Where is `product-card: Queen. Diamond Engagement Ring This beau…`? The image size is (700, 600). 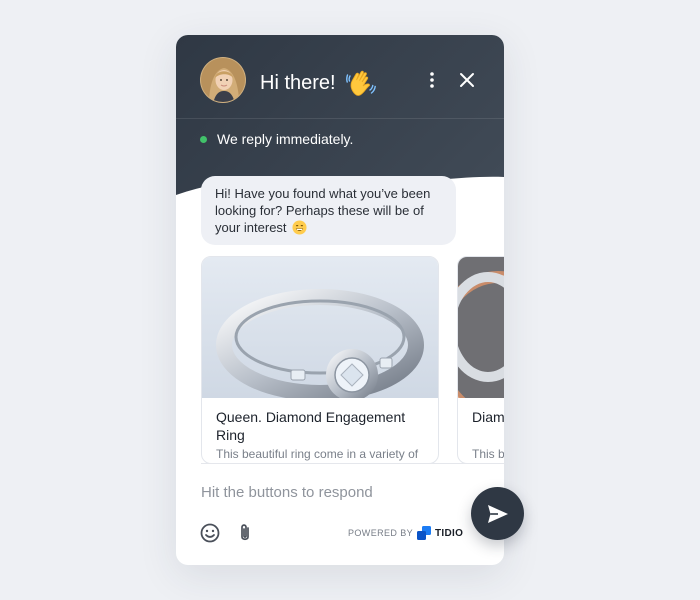 product-card: Queen. Diamond Engagement Ring This beau… is located at coordinates (320, 360).